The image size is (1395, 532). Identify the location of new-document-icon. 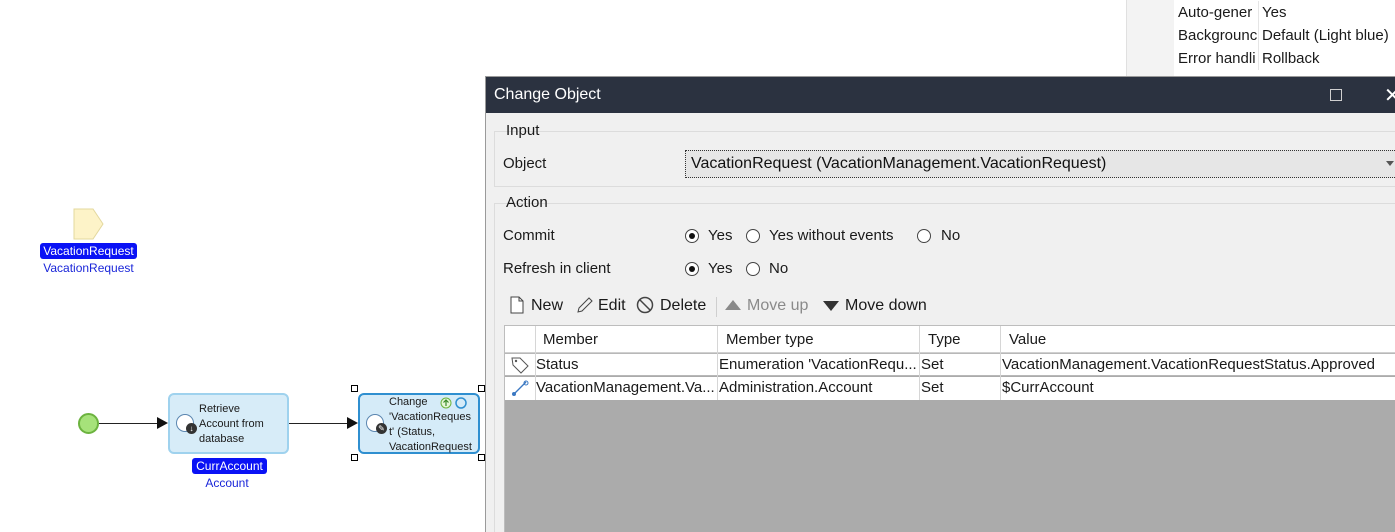
(517, 305).